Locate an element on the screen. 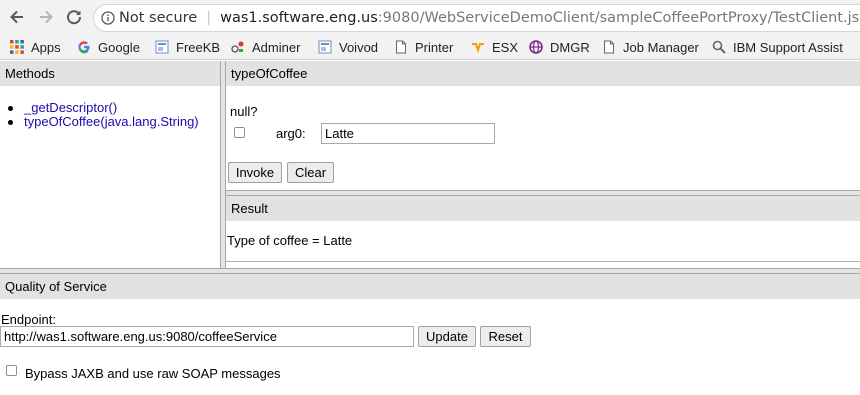 The image size is (860, 395). bookmark-adminer: Adminer is located at coordinates (265, 47).